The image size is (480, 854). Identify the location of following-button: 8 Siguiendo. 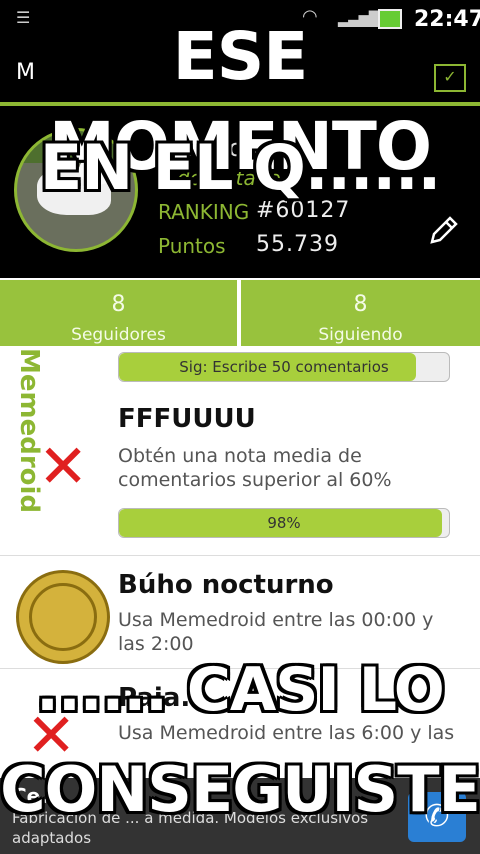
(360, 313).